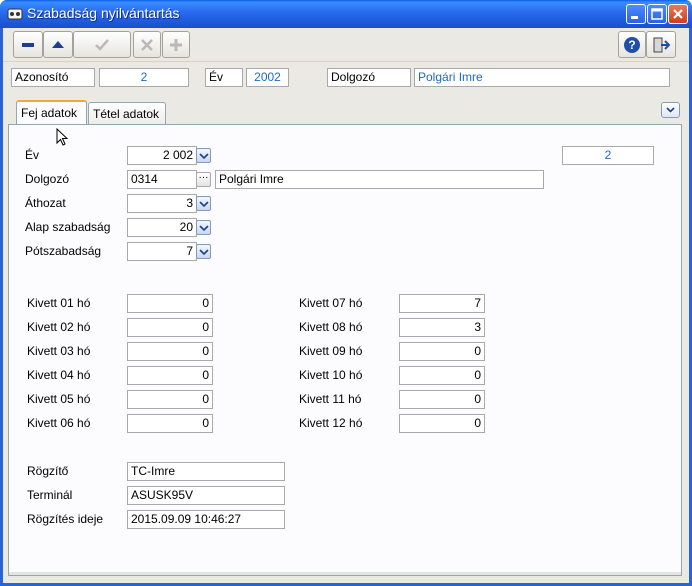 This screenshot has width=692, height=586. I want to click on terminal-field: ASUSK95V, so click(206, 495).